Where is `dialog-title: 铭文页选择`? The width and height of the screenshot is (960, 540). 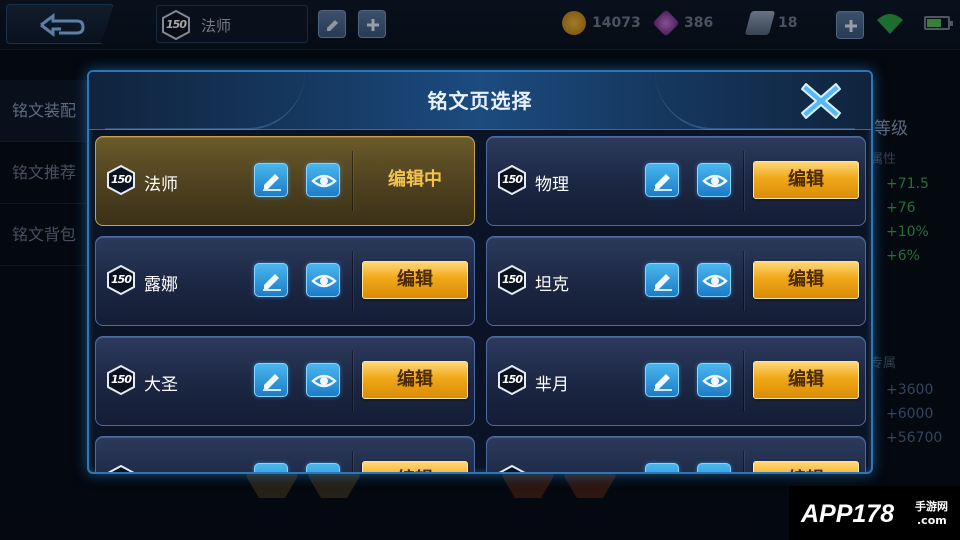
dialog-title: 铭文页选择 is located at coordinates (480, 101).